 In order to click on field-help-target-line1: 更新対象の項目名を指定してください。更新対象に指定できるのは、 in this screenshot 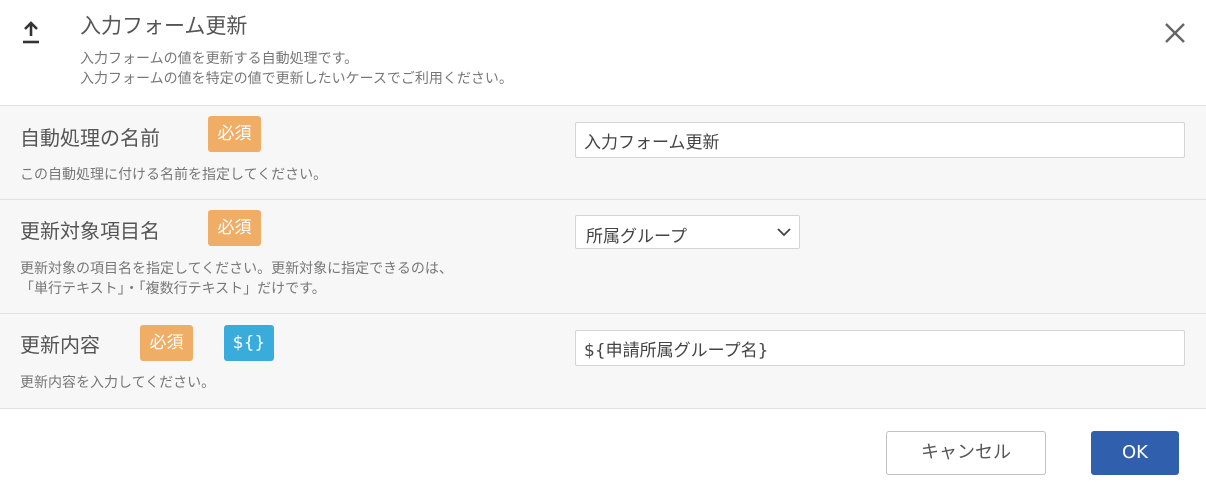, I will do `click(236, 269)`.